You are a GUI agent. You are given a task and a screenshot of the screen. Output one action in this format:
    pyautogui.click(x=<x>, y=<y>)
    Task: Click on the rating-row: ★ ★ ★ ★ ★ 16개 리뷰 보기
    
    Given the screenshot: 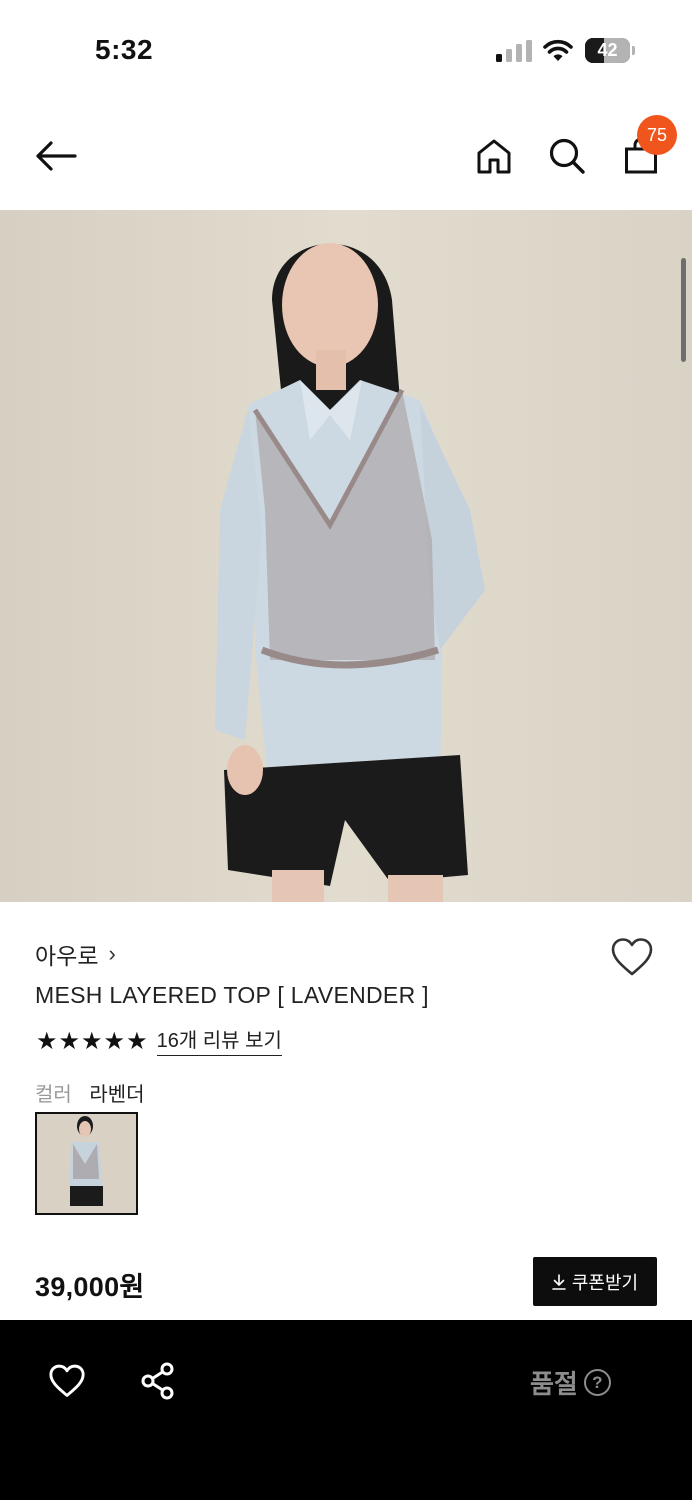 What is the action you would take?
    pyautogui.click(x=159, y=1042)
    